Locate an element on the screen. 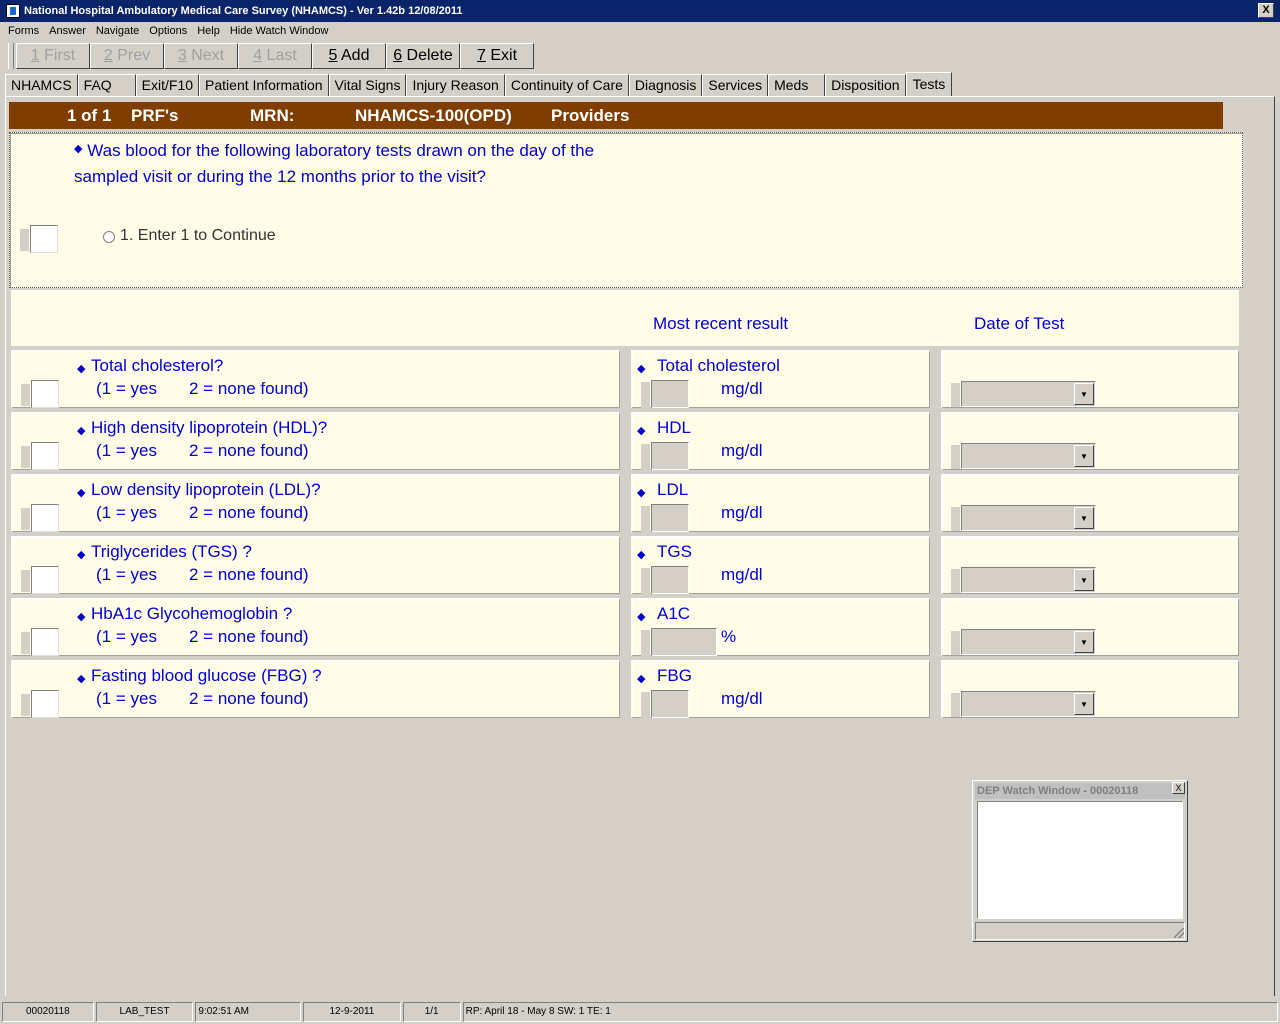 The image size is (1280, 1024). tab-patient-information: Patient Information is located at coordinates (264, 85).